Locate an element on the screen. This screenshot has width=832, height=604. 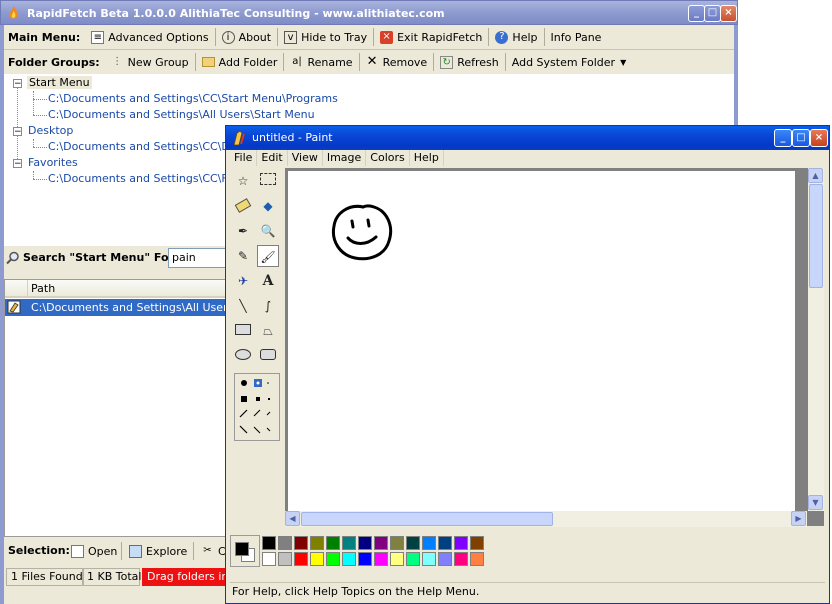
menu-image: Image is located at coordinates (345, 158).